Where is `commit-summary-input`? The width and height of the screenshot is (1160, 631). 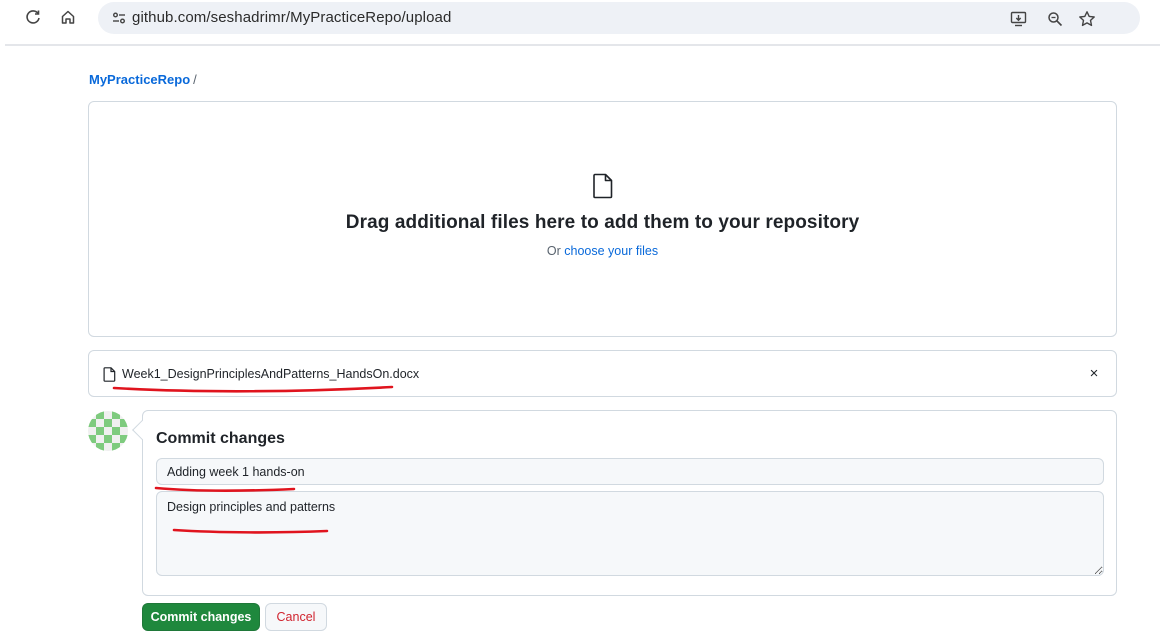 commit-summary-input is located at coordinates (630, 471).